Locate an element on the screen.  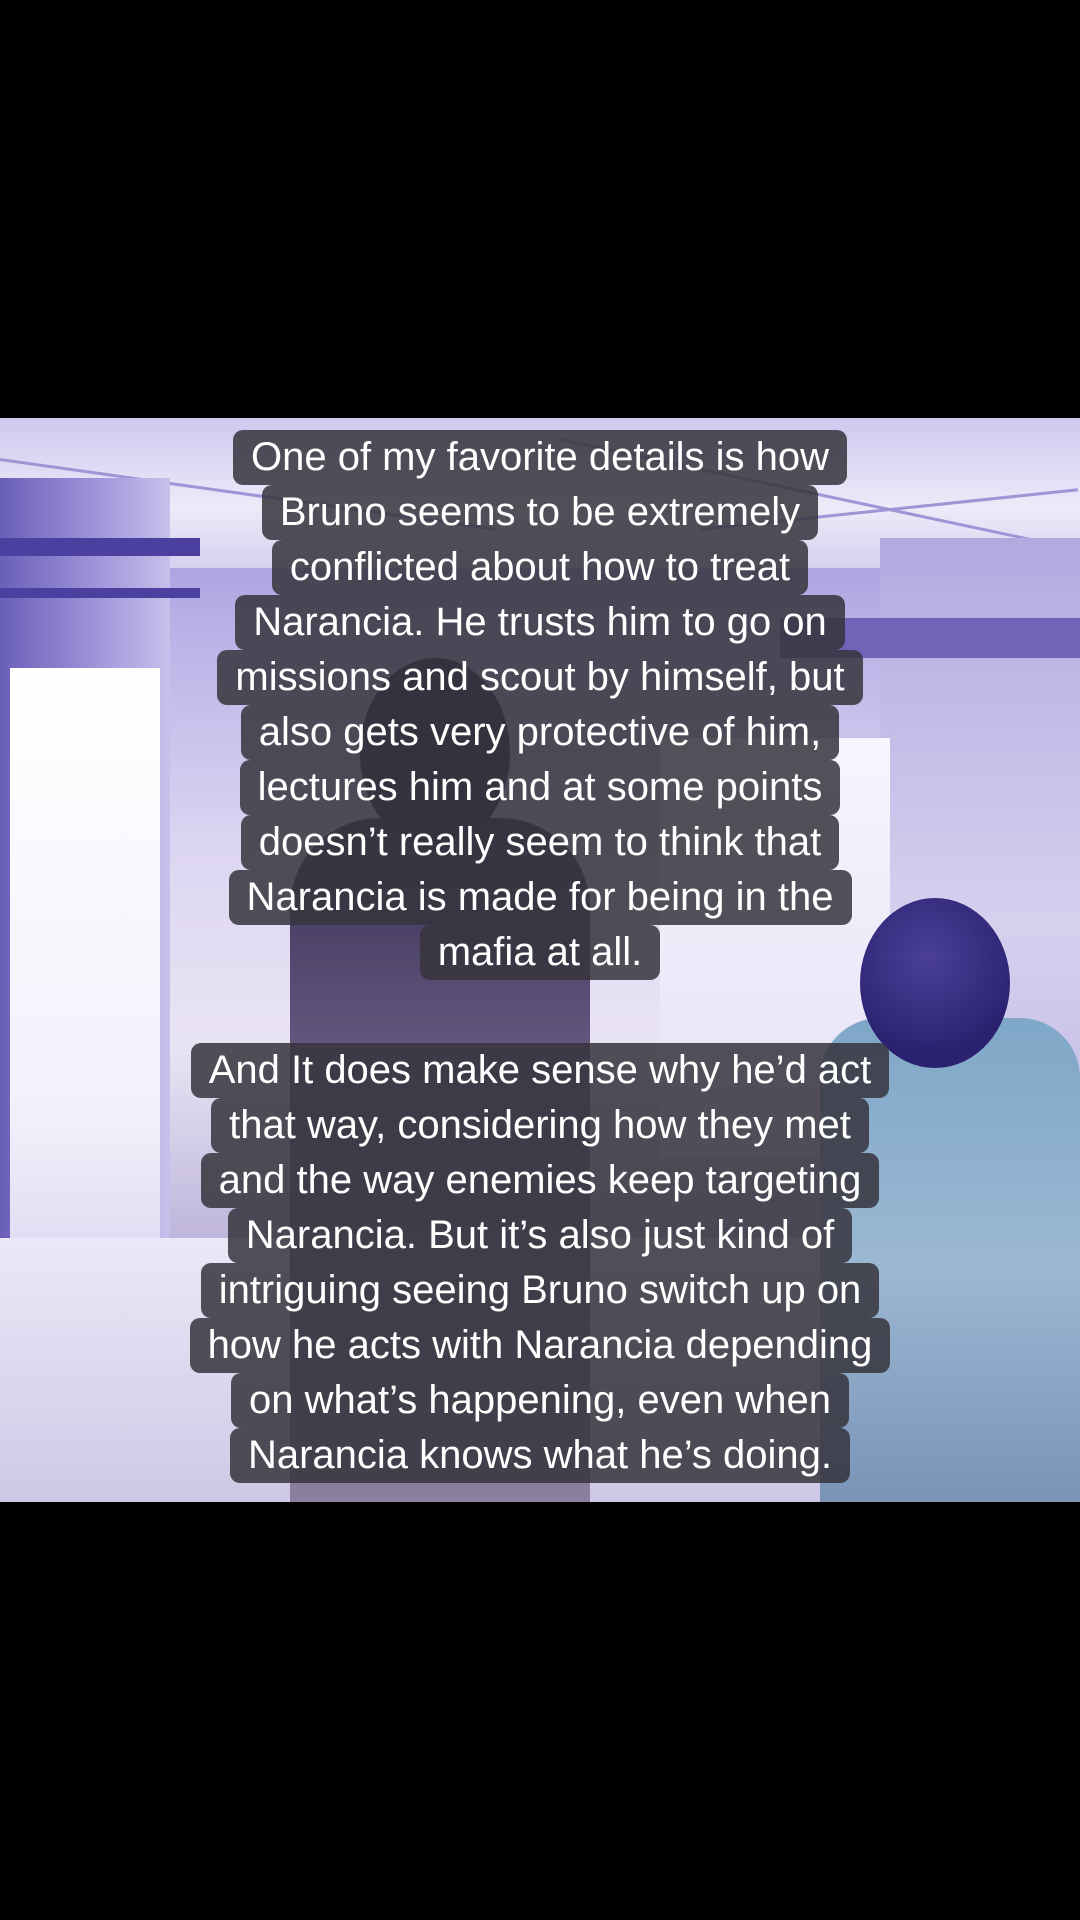
caption-line: Narancia. He trusts him to go on is located at coordinates (540, 622).